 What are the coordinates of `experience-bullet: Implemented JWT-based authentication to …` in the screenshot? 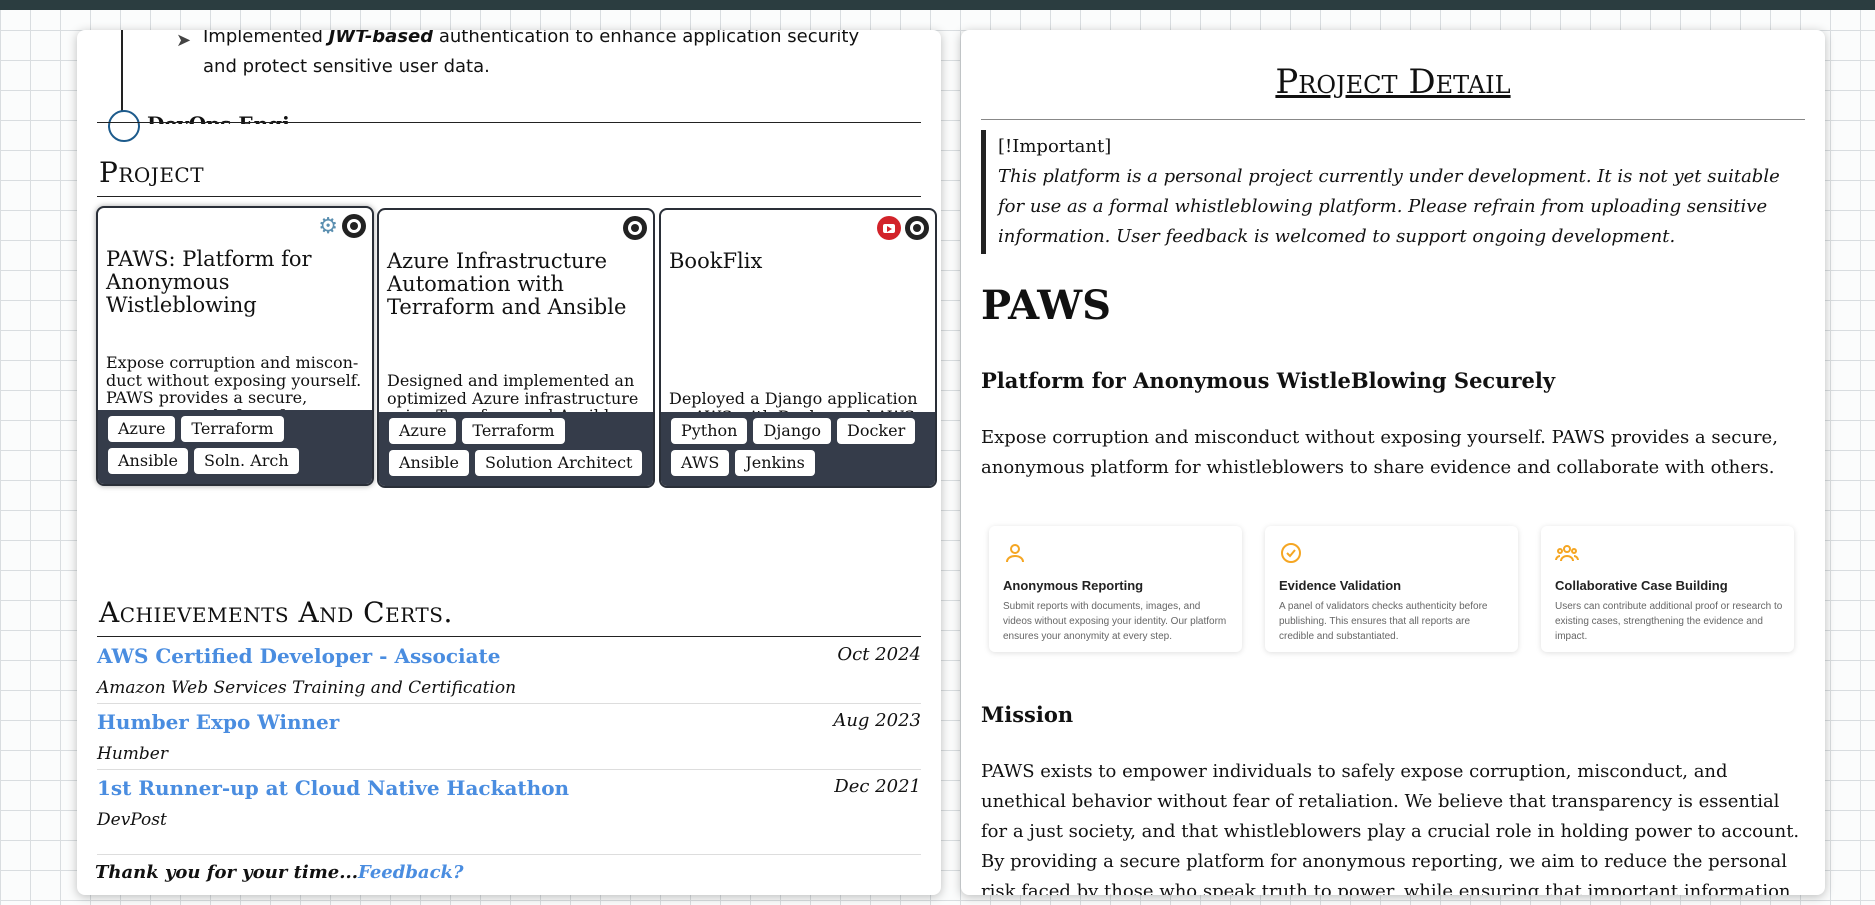 It's located at (531, 53).